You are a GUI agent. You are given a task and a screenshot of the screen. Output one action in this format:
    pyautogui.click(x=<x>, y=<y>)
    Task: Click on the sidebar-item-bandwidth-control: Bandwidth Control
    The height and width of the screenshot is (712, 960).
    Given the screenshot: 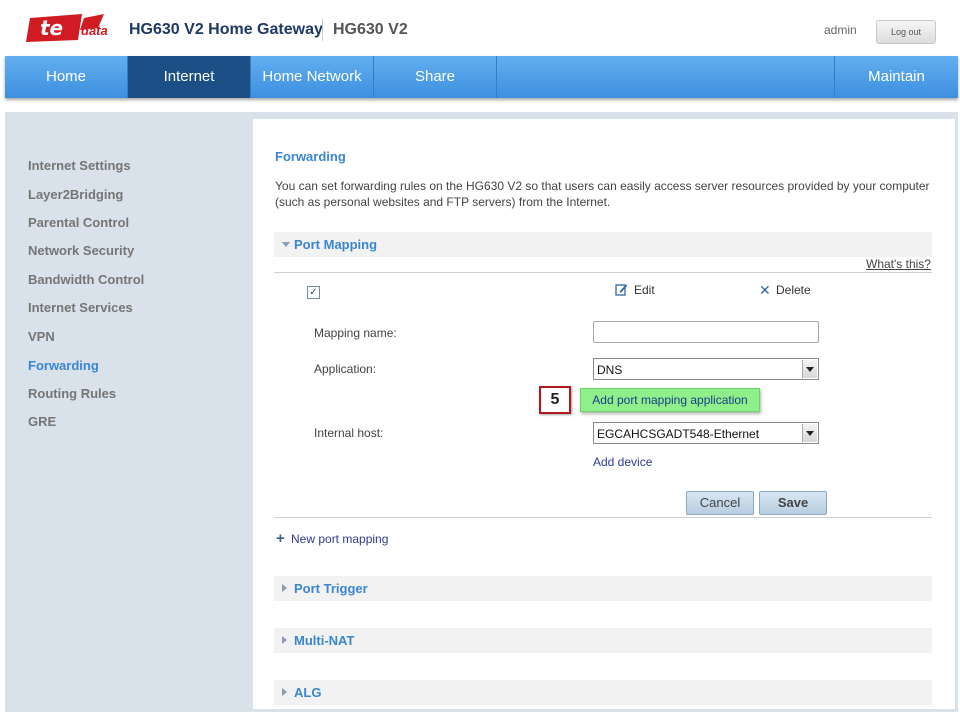 What is the action you would take?
    pyautogui.click(x=86, y=279)
    